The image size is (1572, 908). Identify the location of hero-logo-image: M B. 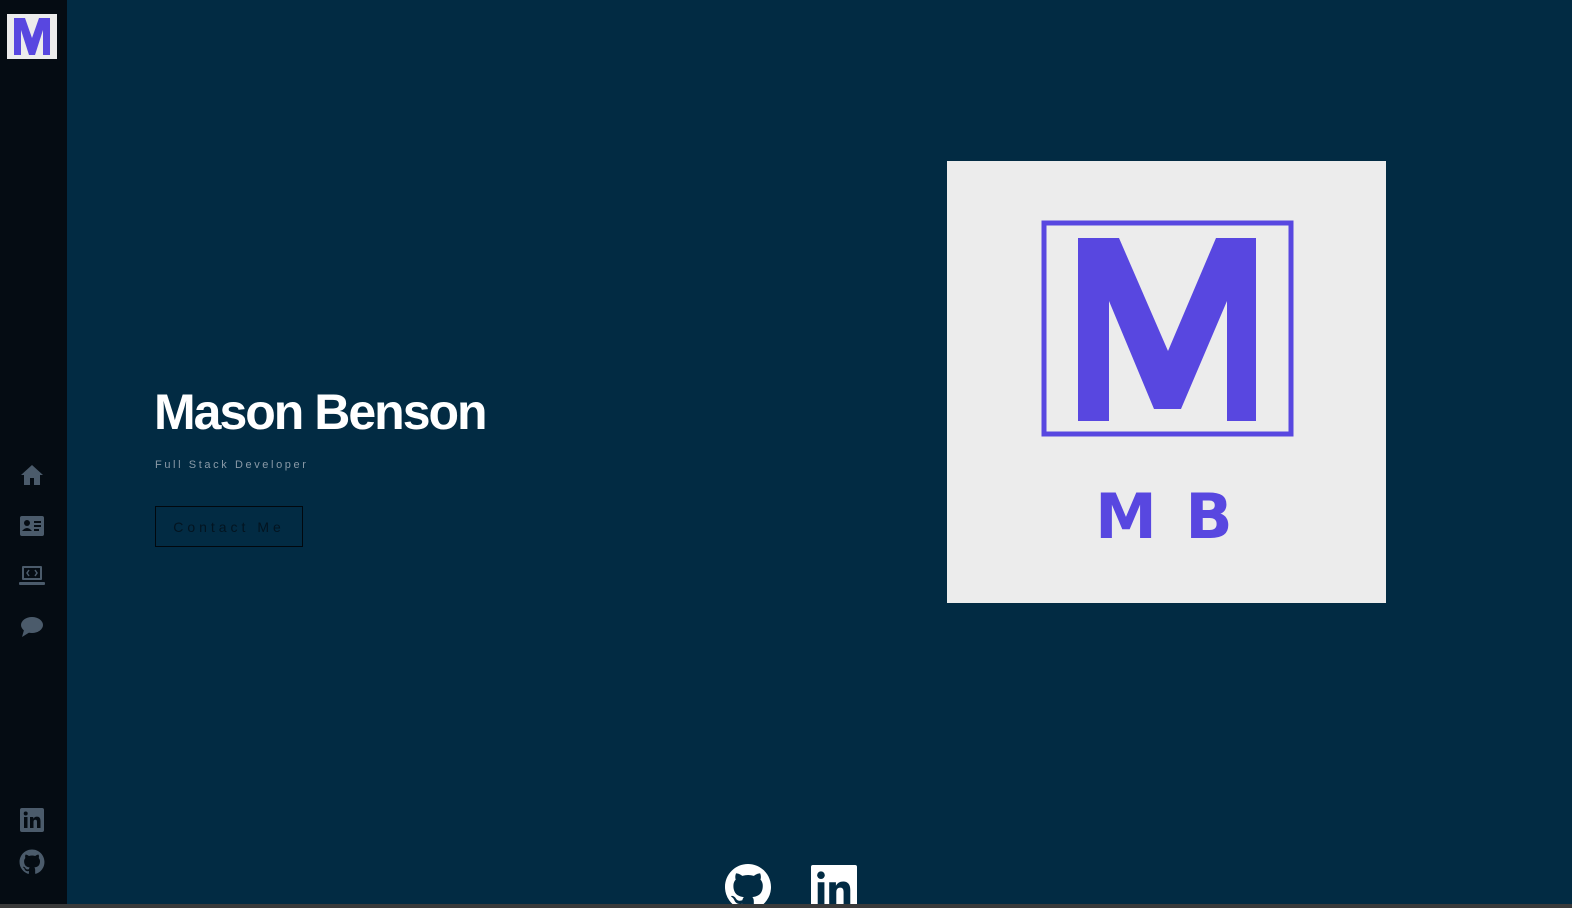
(1166, 382).